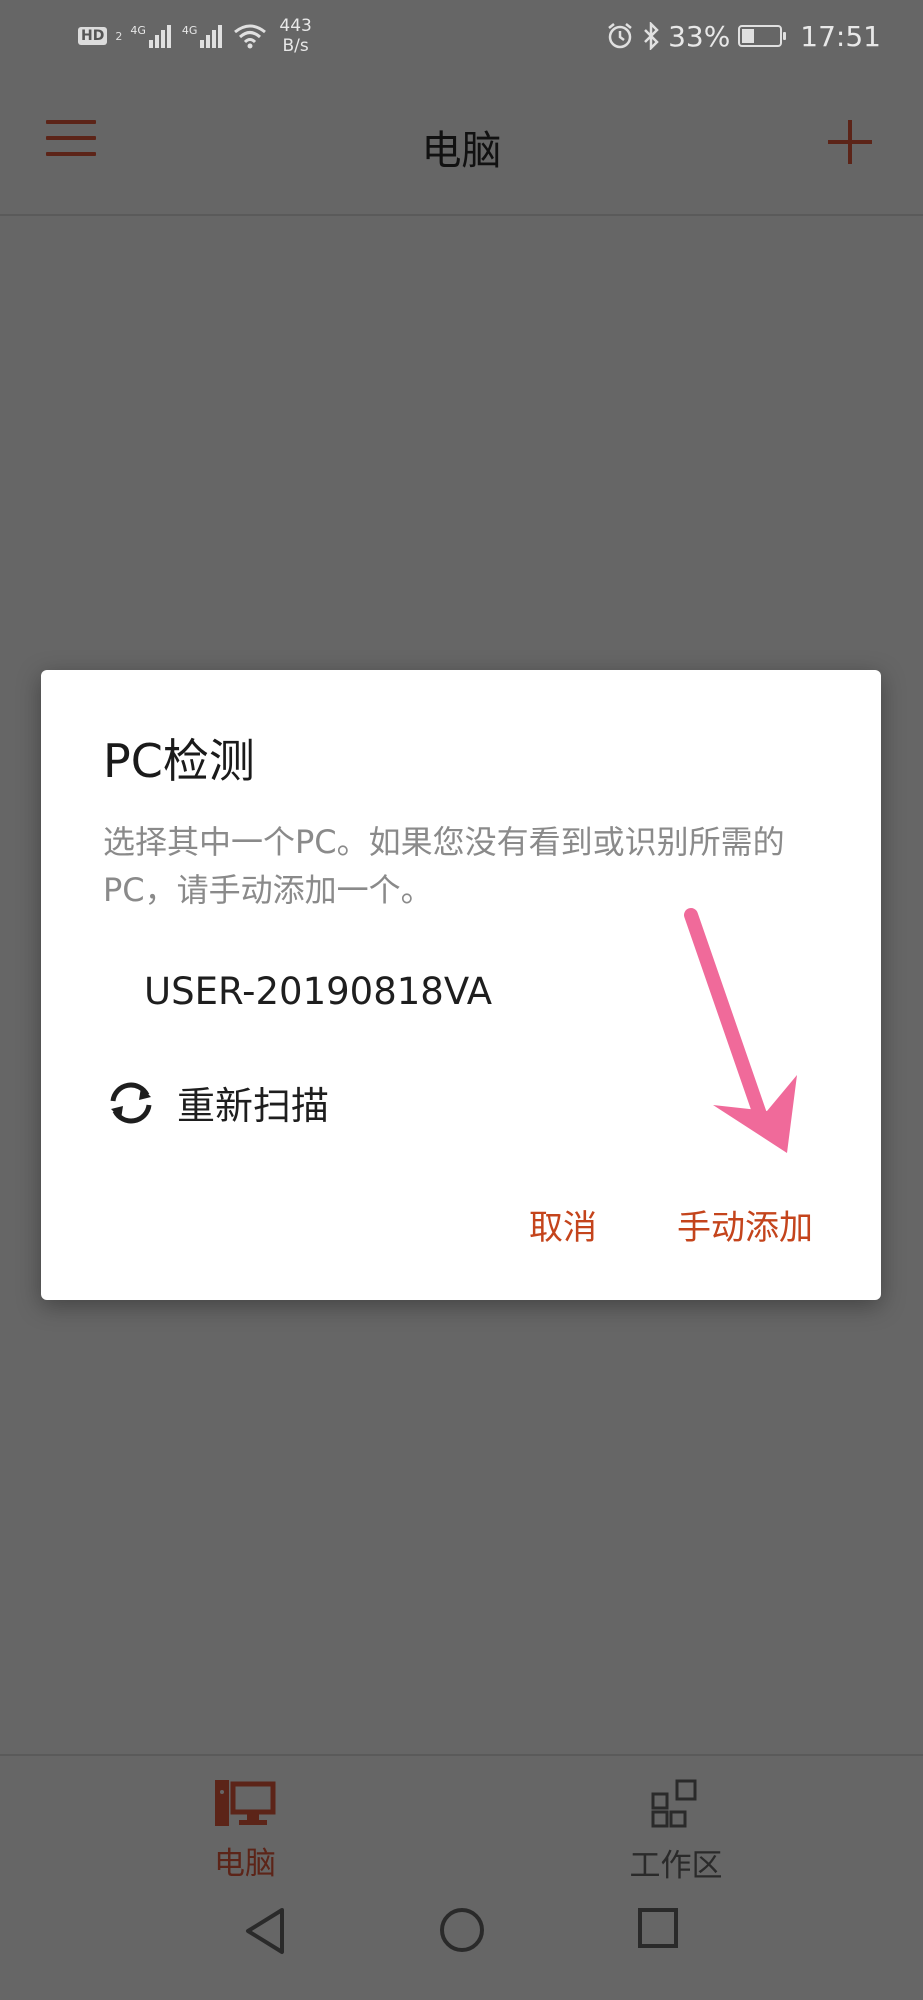 The width and height of the screenshot is (923, 2000). Describe the element at coordinates (699, 36) in the screenshot. I see `battery-percent: 33%` at that location.